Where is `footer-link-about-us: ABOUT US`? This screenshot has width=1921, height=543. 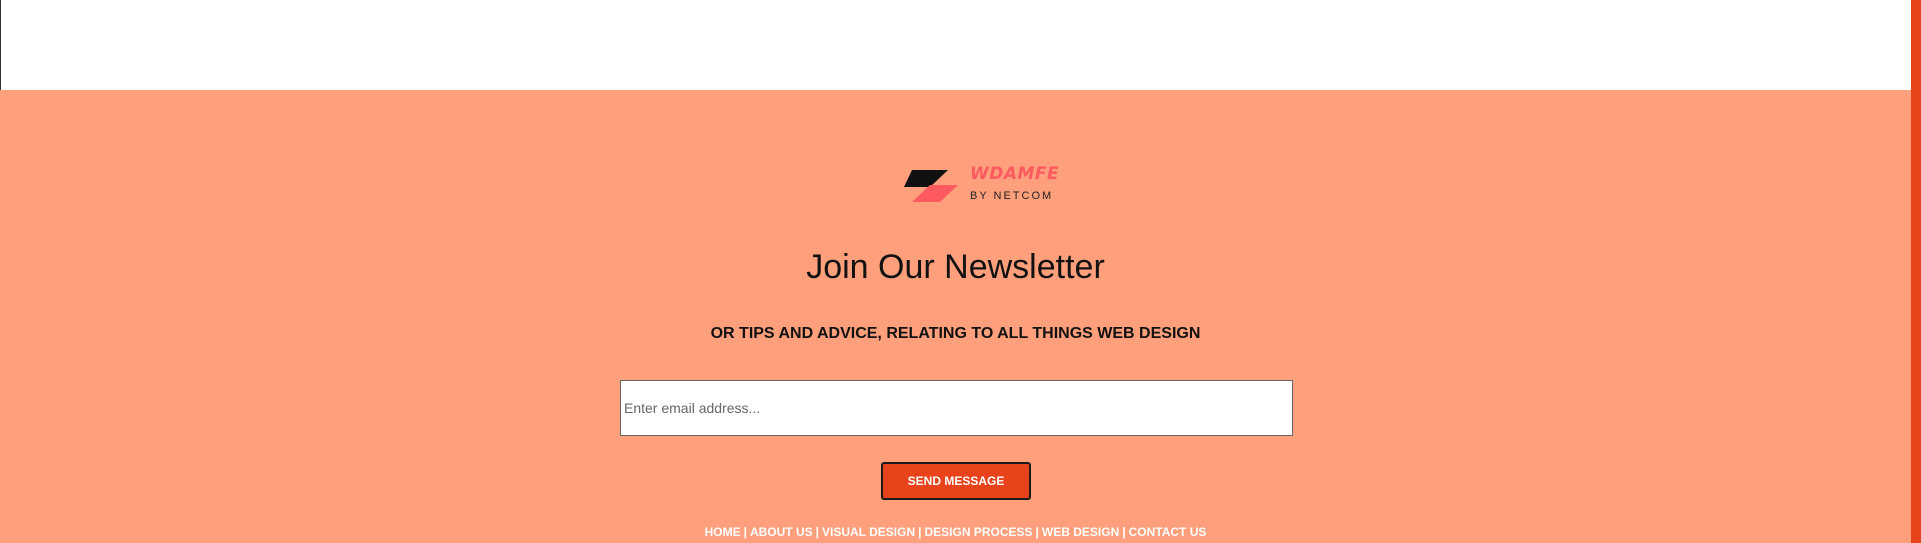 footer-link-about-us: ABOUT US is located at coordinates (781, 532).